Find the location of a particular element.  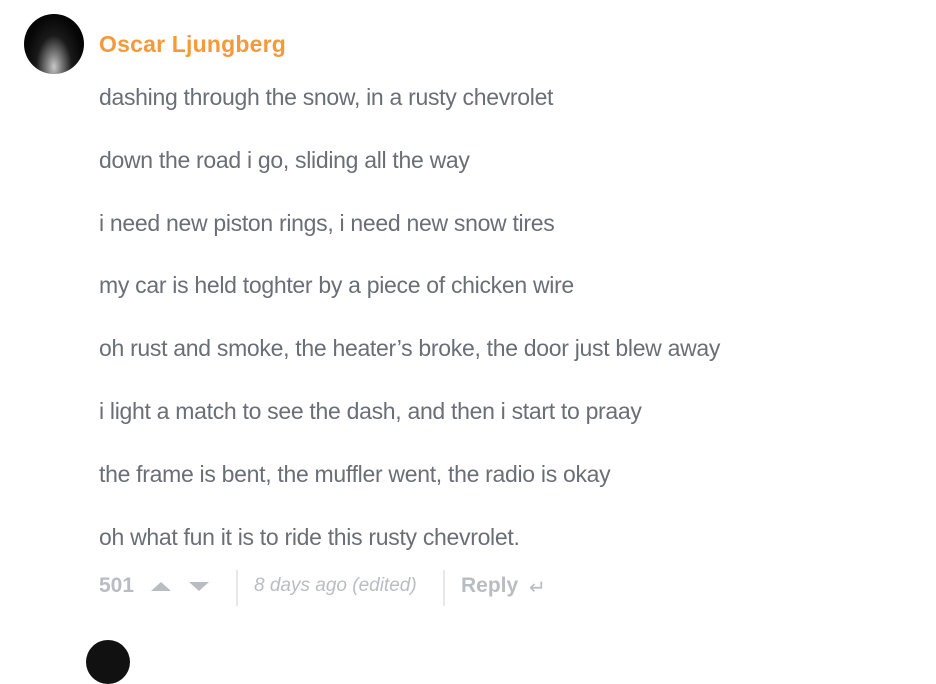

upvote-arrow-icon is located at coordinates (161, 586).